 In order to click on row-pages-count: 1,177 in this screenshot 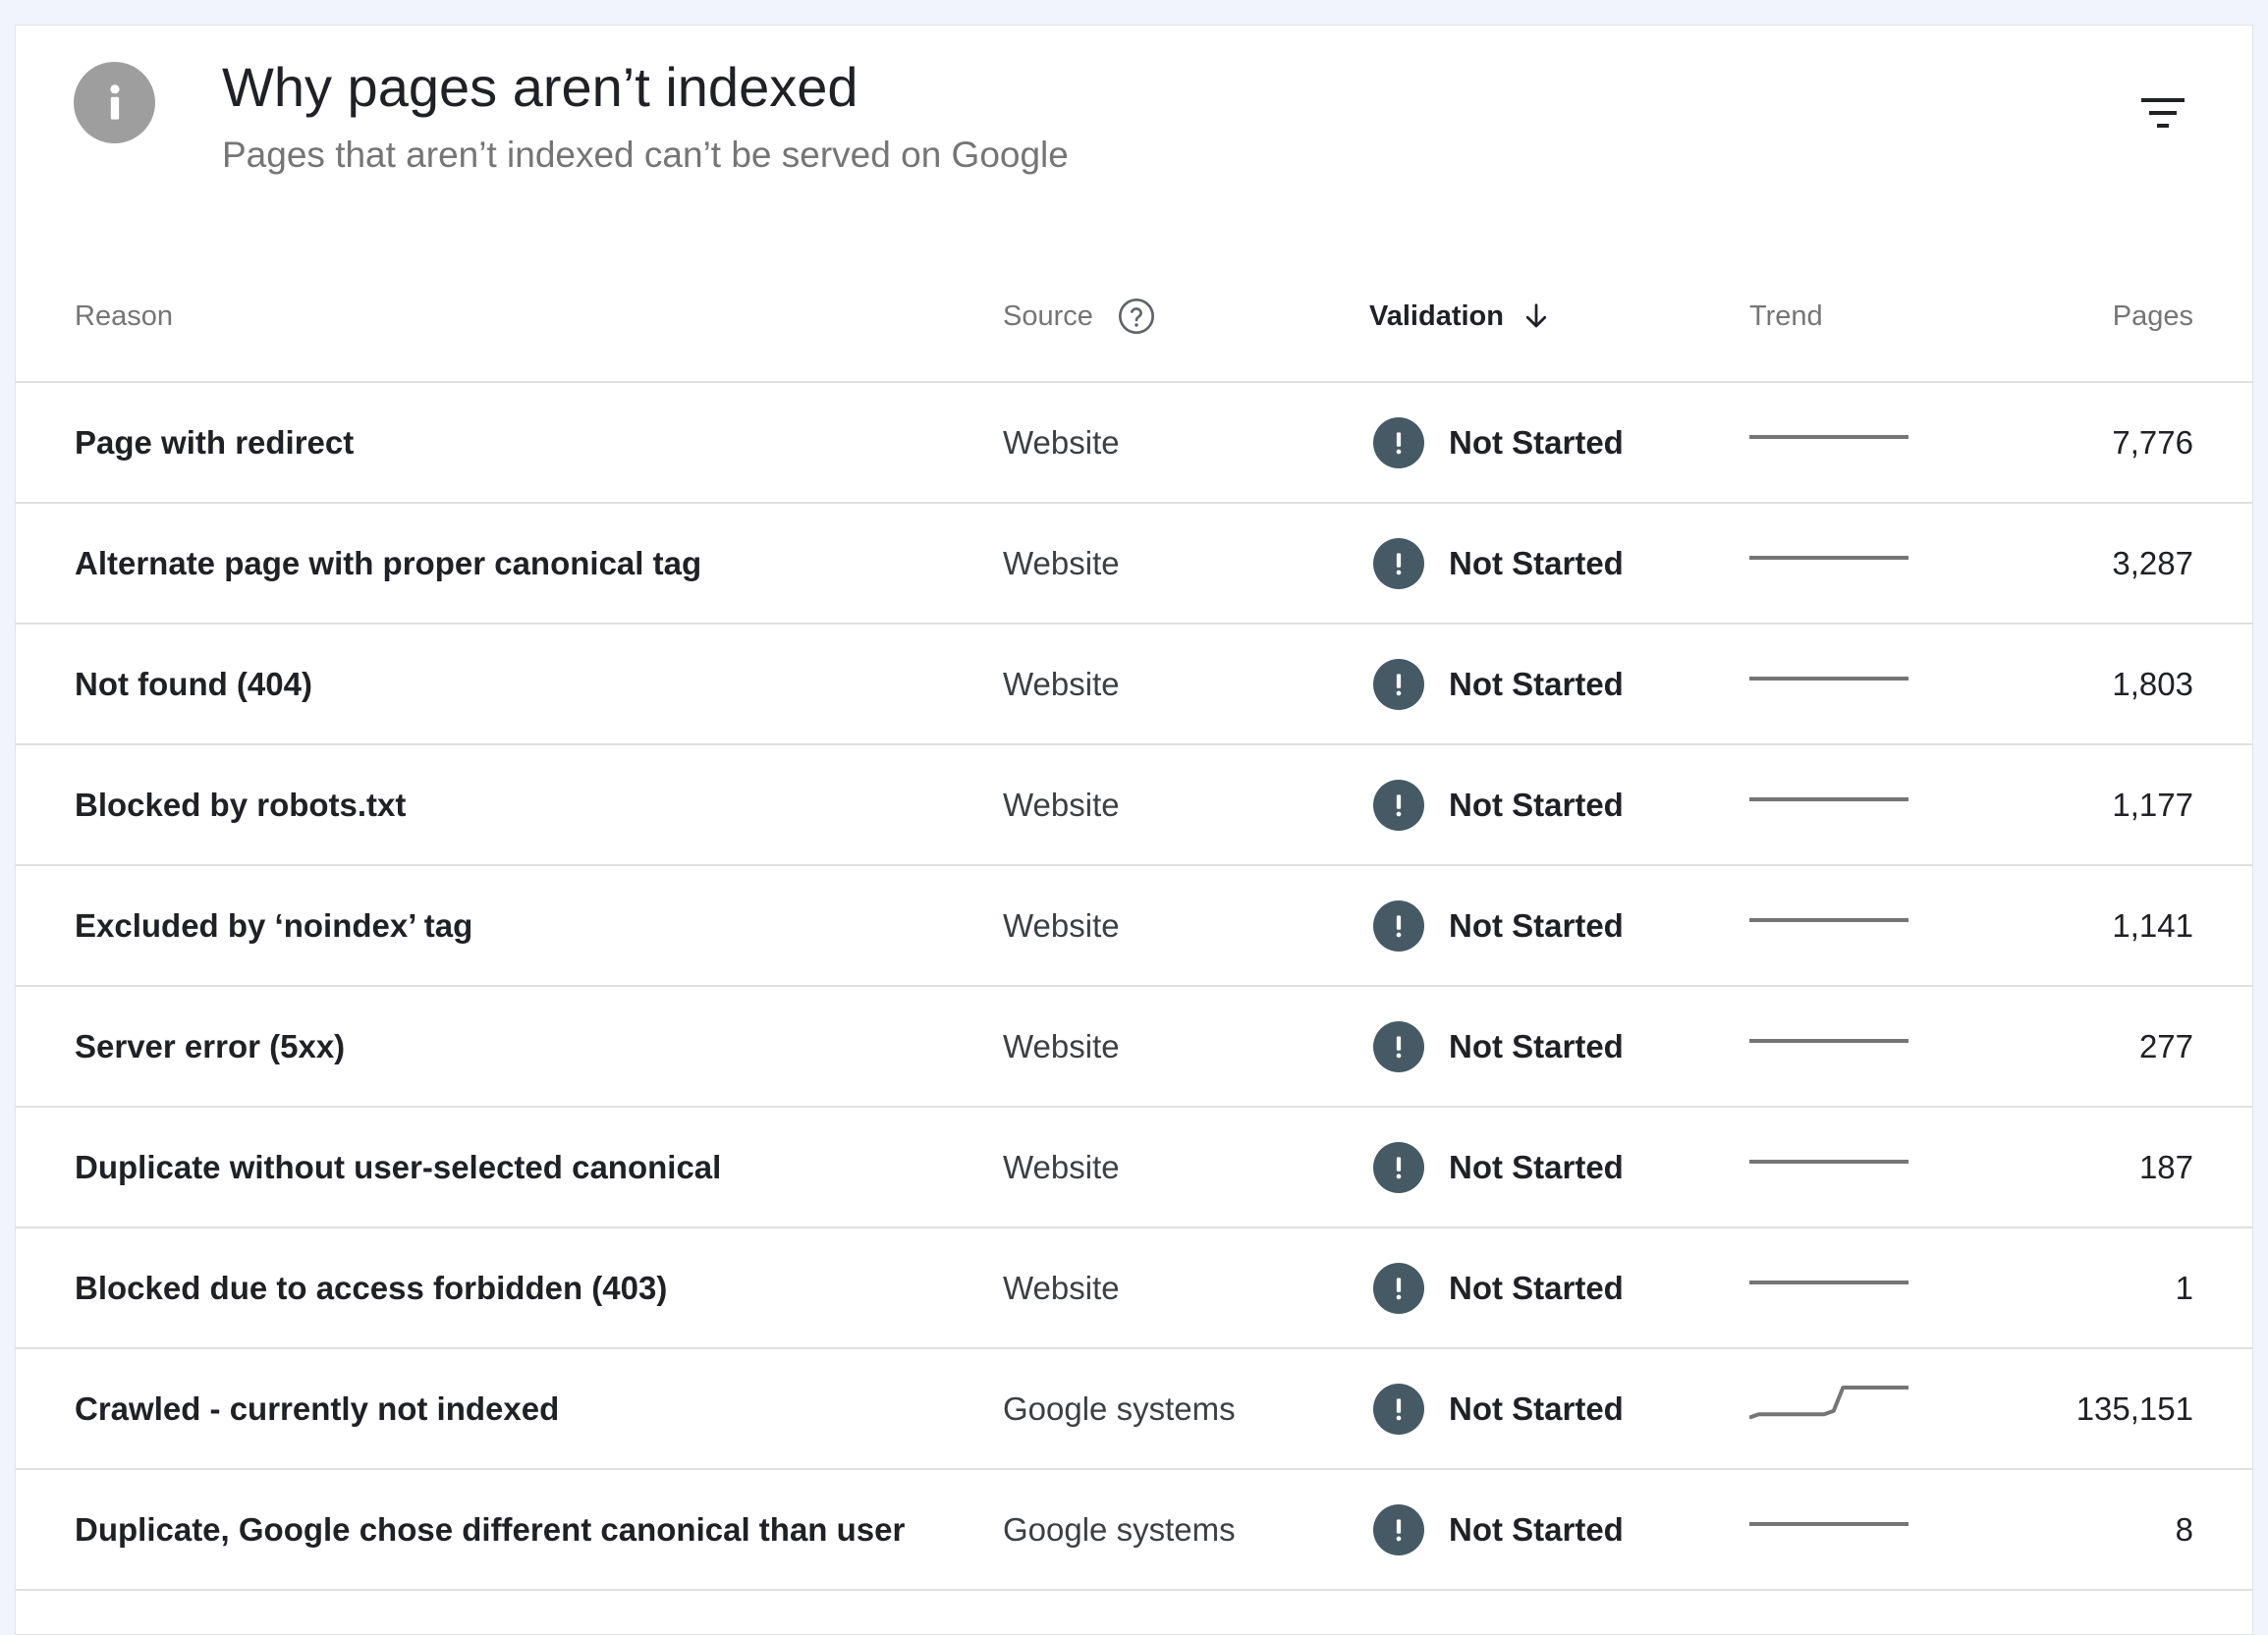, I will do `click(2152, 804)`.